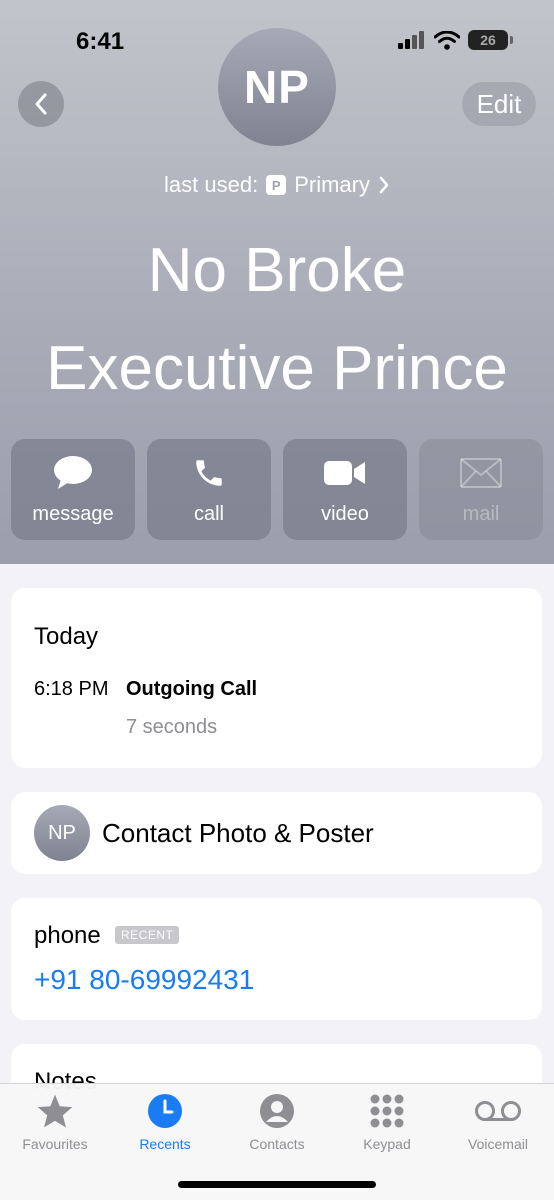 The image size is (554, 1200). I want to click on home-indicator, so click(277, 1184).